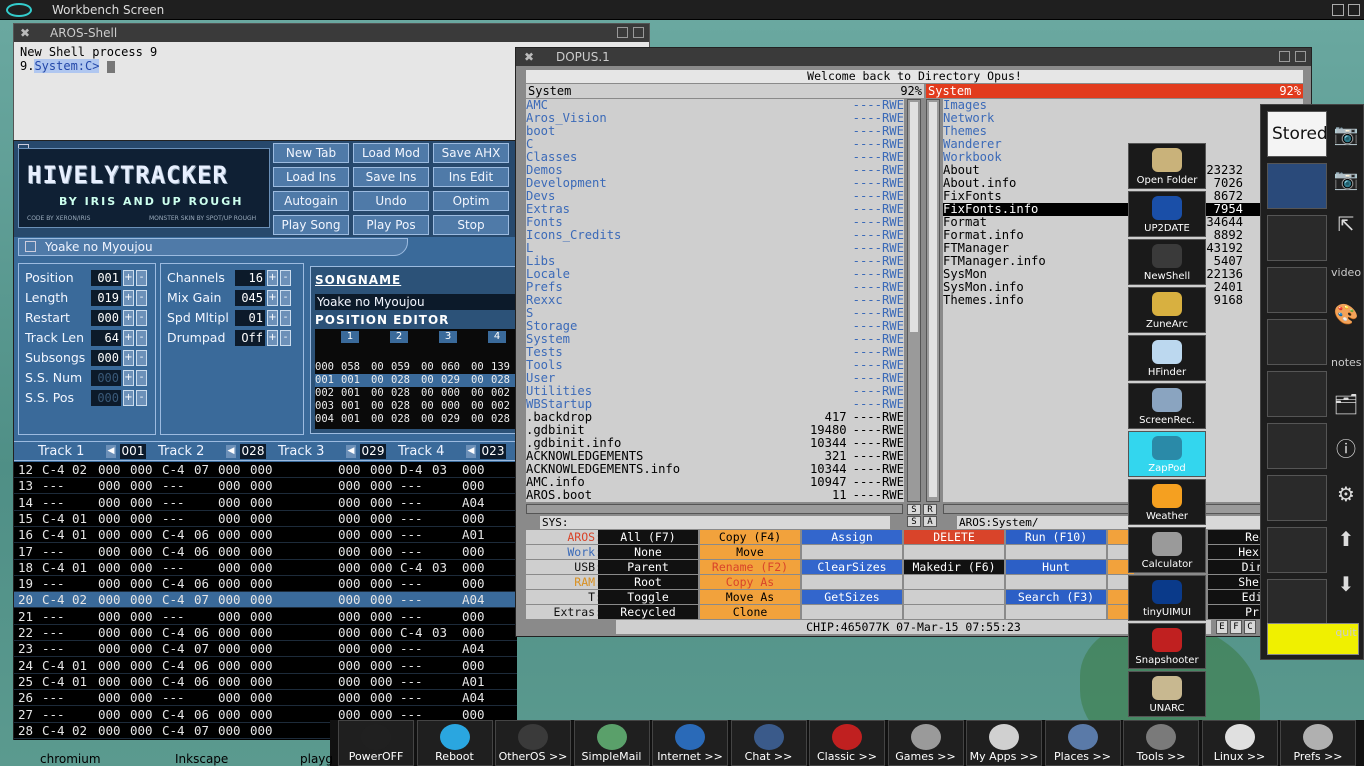  What do you see at coordinates (1346, 494) in the screenshot?
I see `gear-icon: ⚙` at bounding box center [1346, 494].